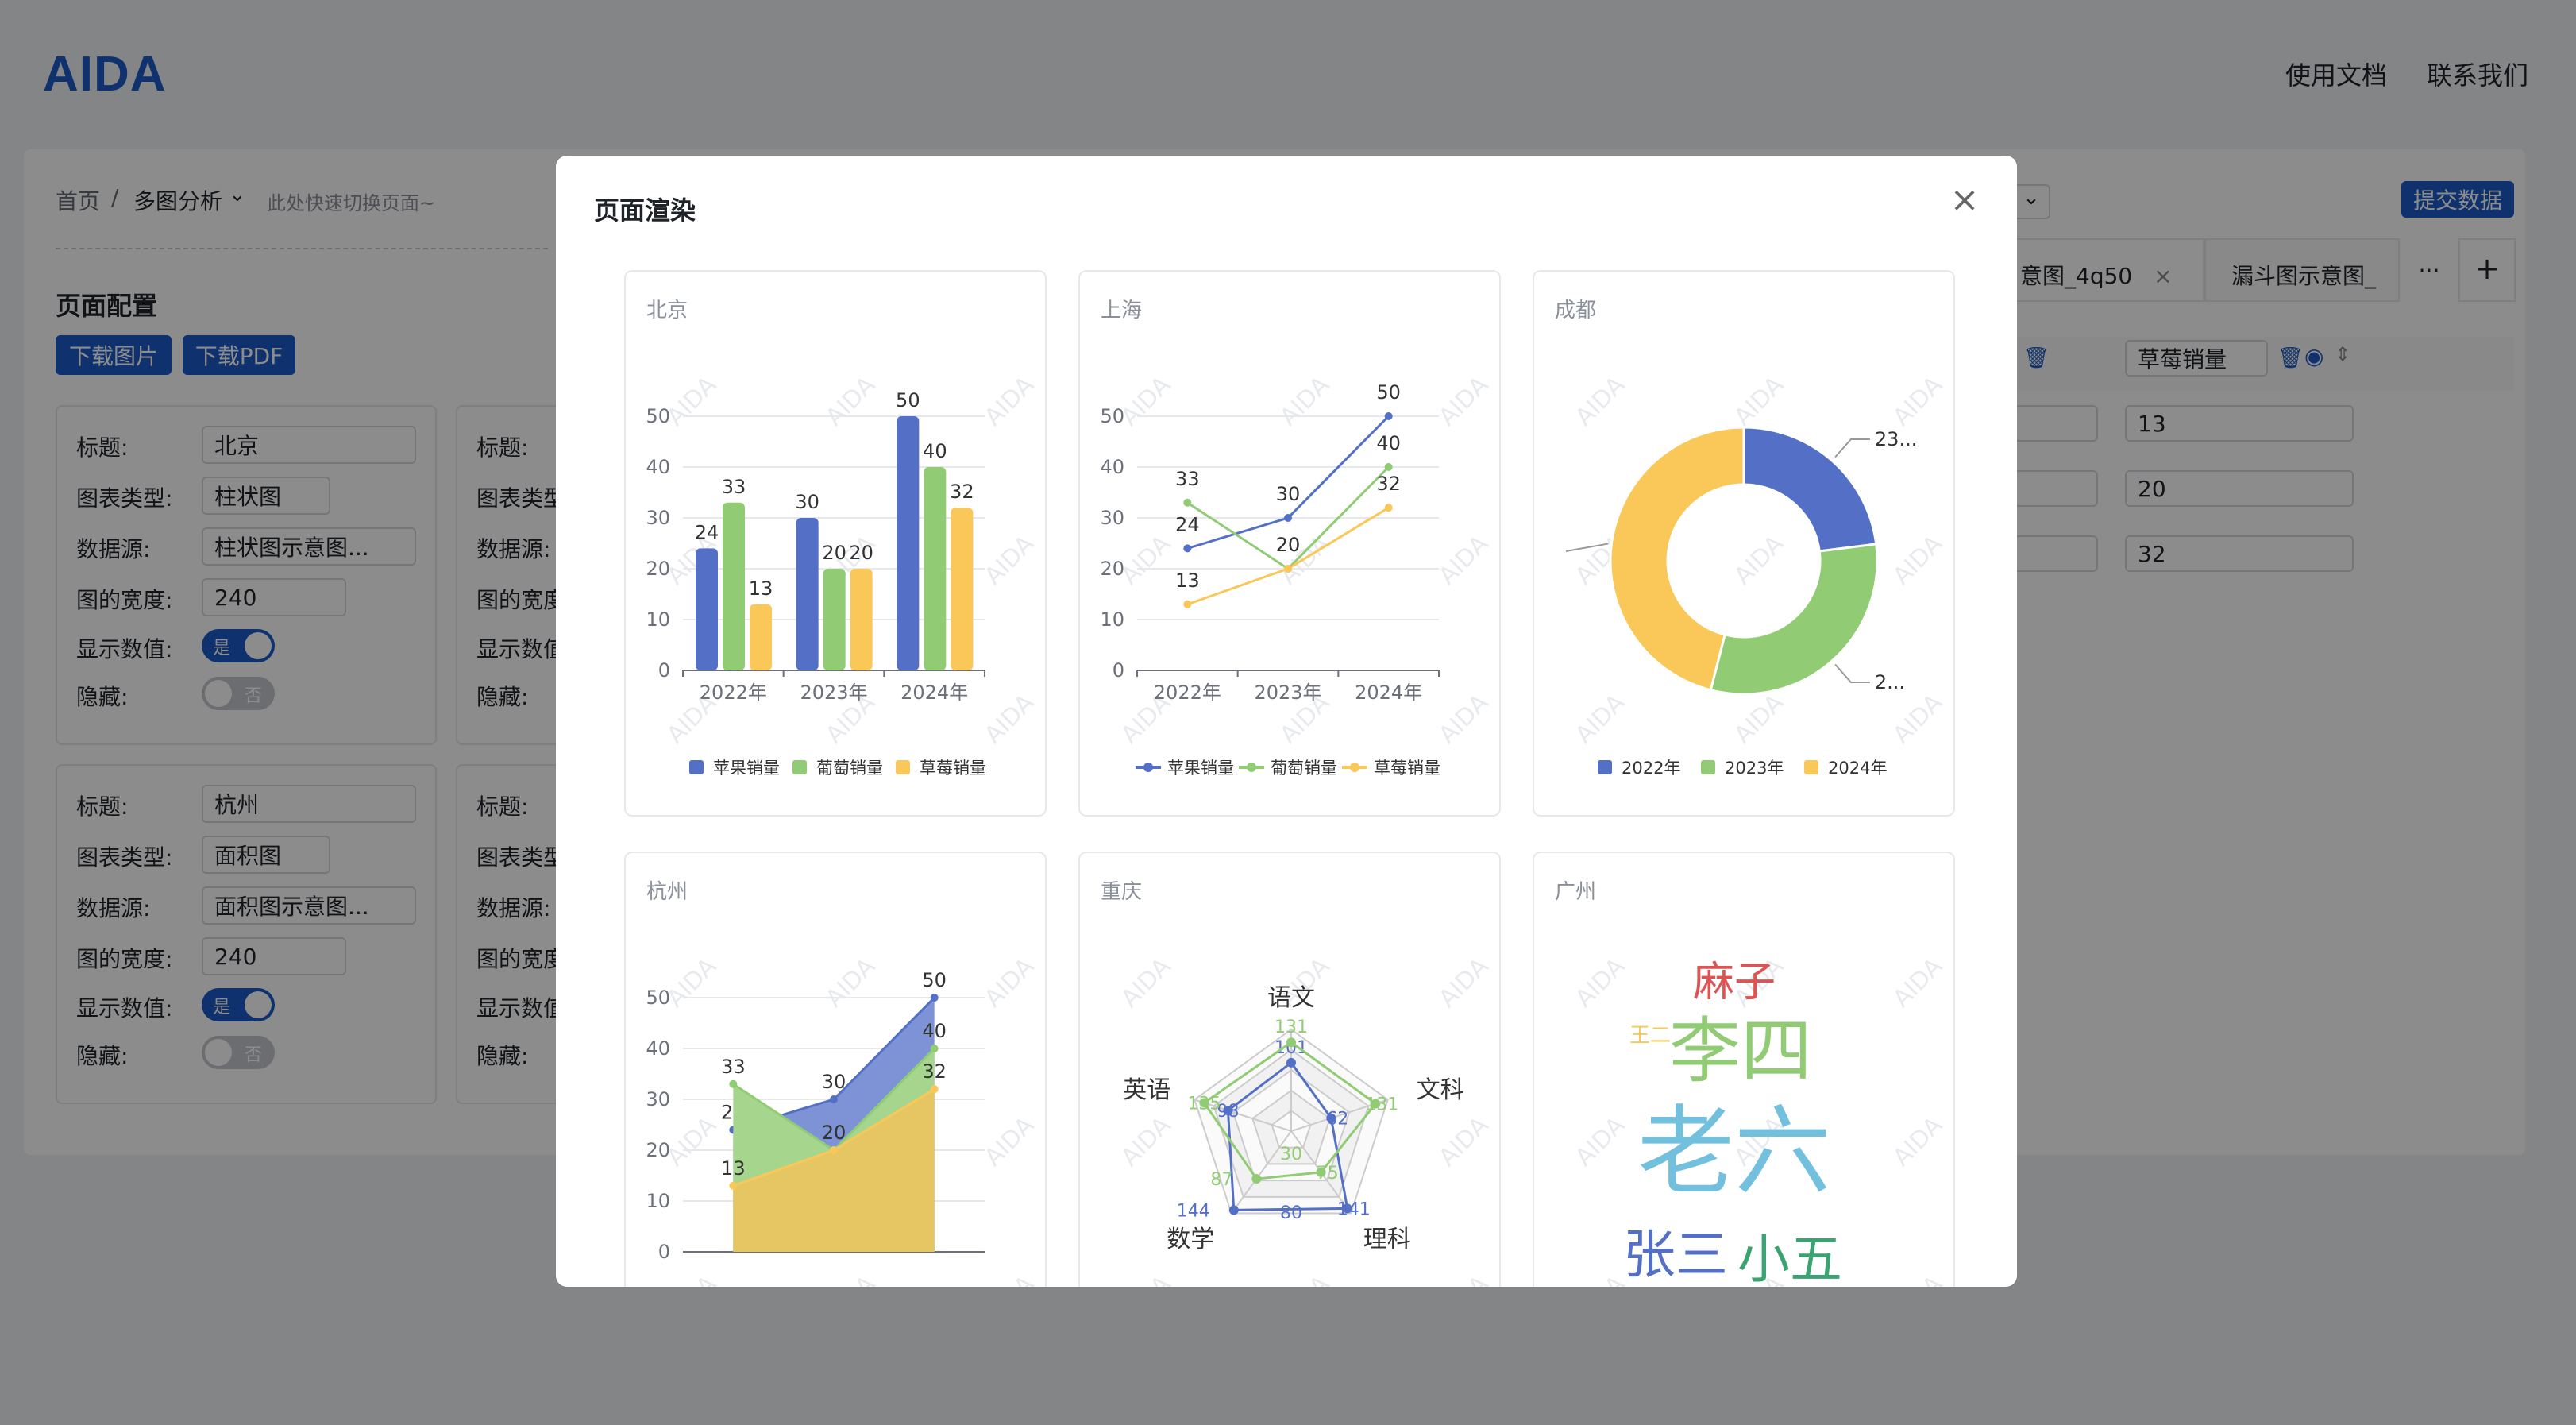 The width and height of the screenshot is (2576, 1425). What do you see at coordinates (1651, 768) in the screenshot?
I see `legend-label: 2022年` at bounding box center [1651, 768].